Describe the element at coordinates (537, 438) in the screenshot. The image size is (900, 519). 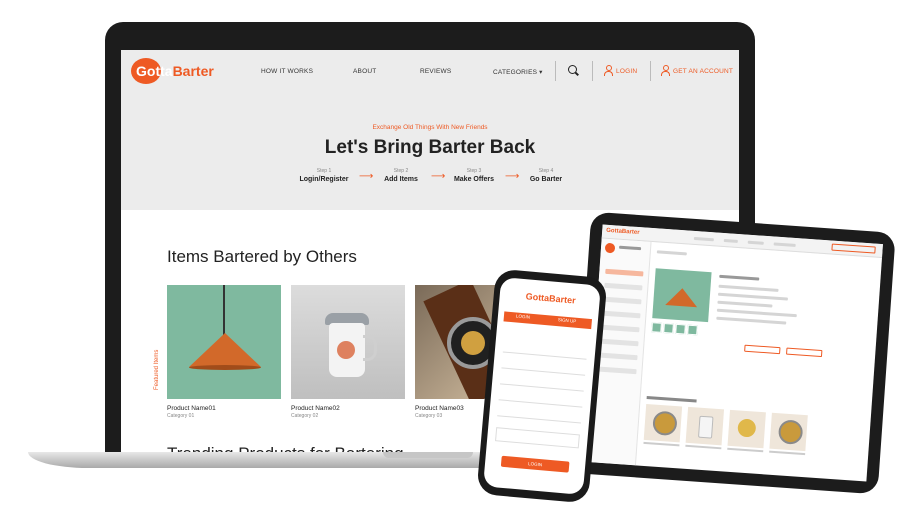
I see `phone-captcha` at that location.